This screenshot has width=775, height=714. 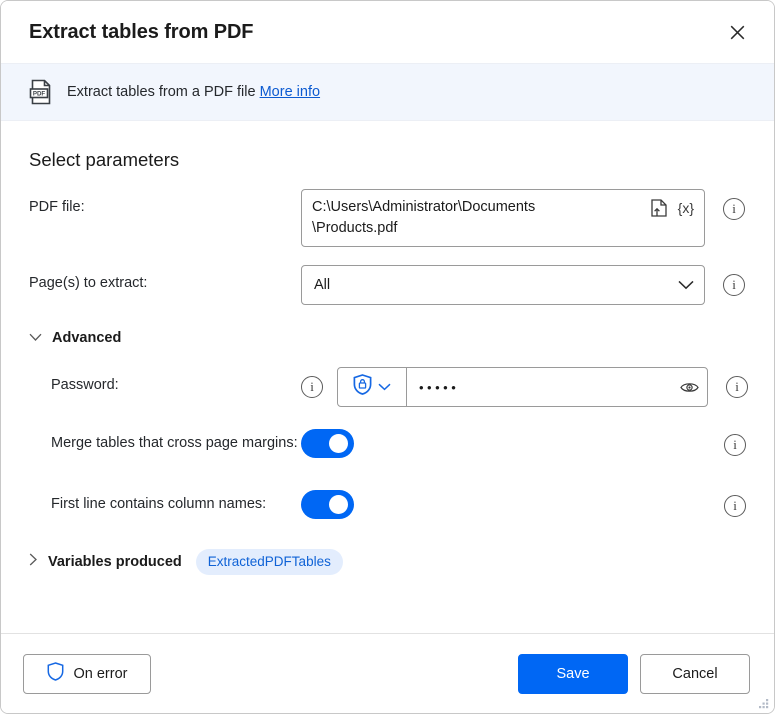 I want to click on password-mode-dropdown, so click(x=372, y=387).